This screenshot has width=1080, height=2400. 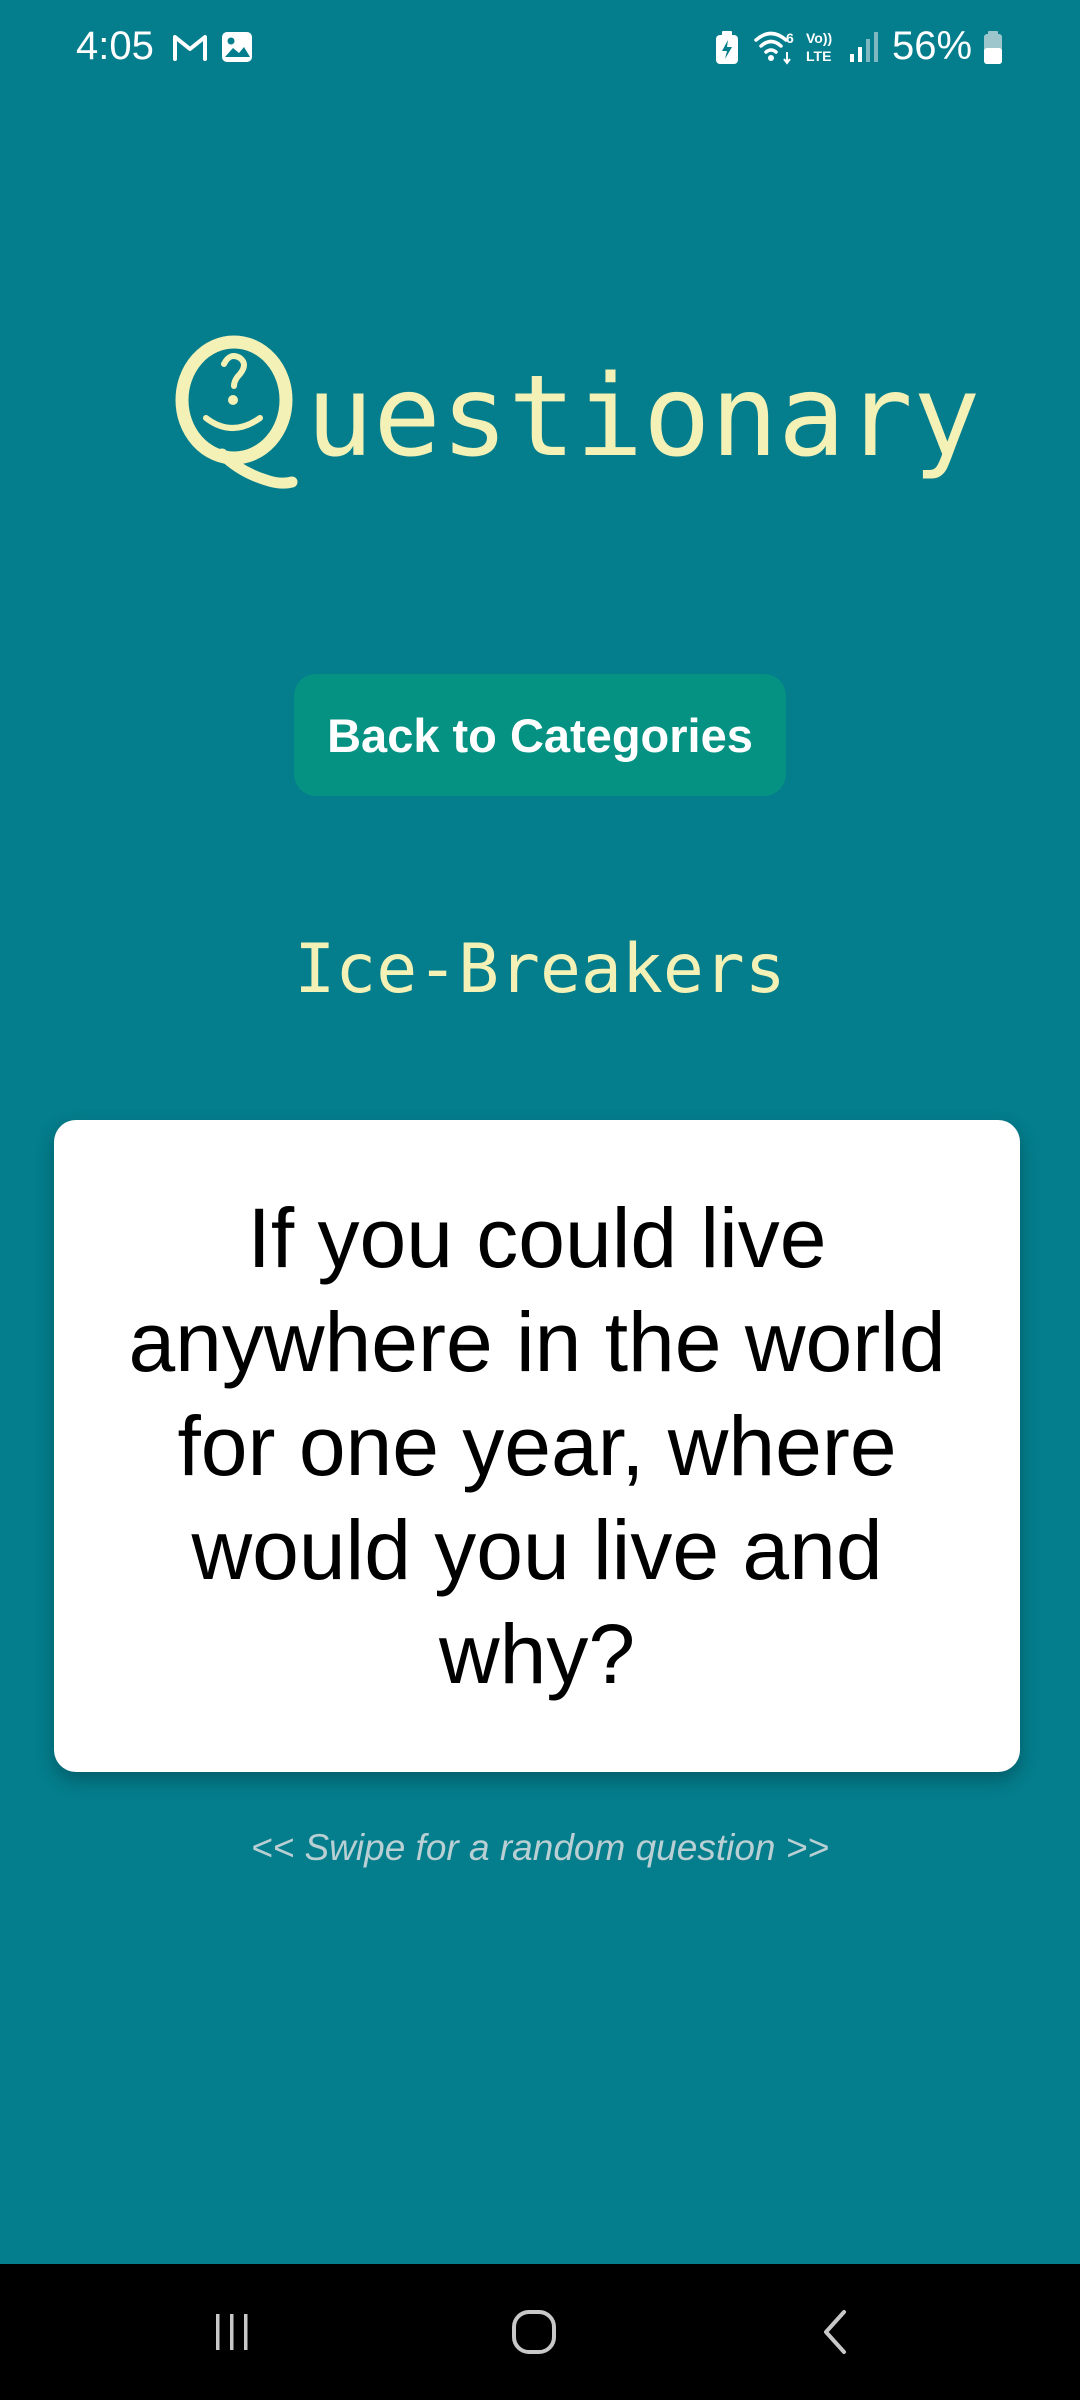 I want to click on signal-icon, so click(x=864, y=47).